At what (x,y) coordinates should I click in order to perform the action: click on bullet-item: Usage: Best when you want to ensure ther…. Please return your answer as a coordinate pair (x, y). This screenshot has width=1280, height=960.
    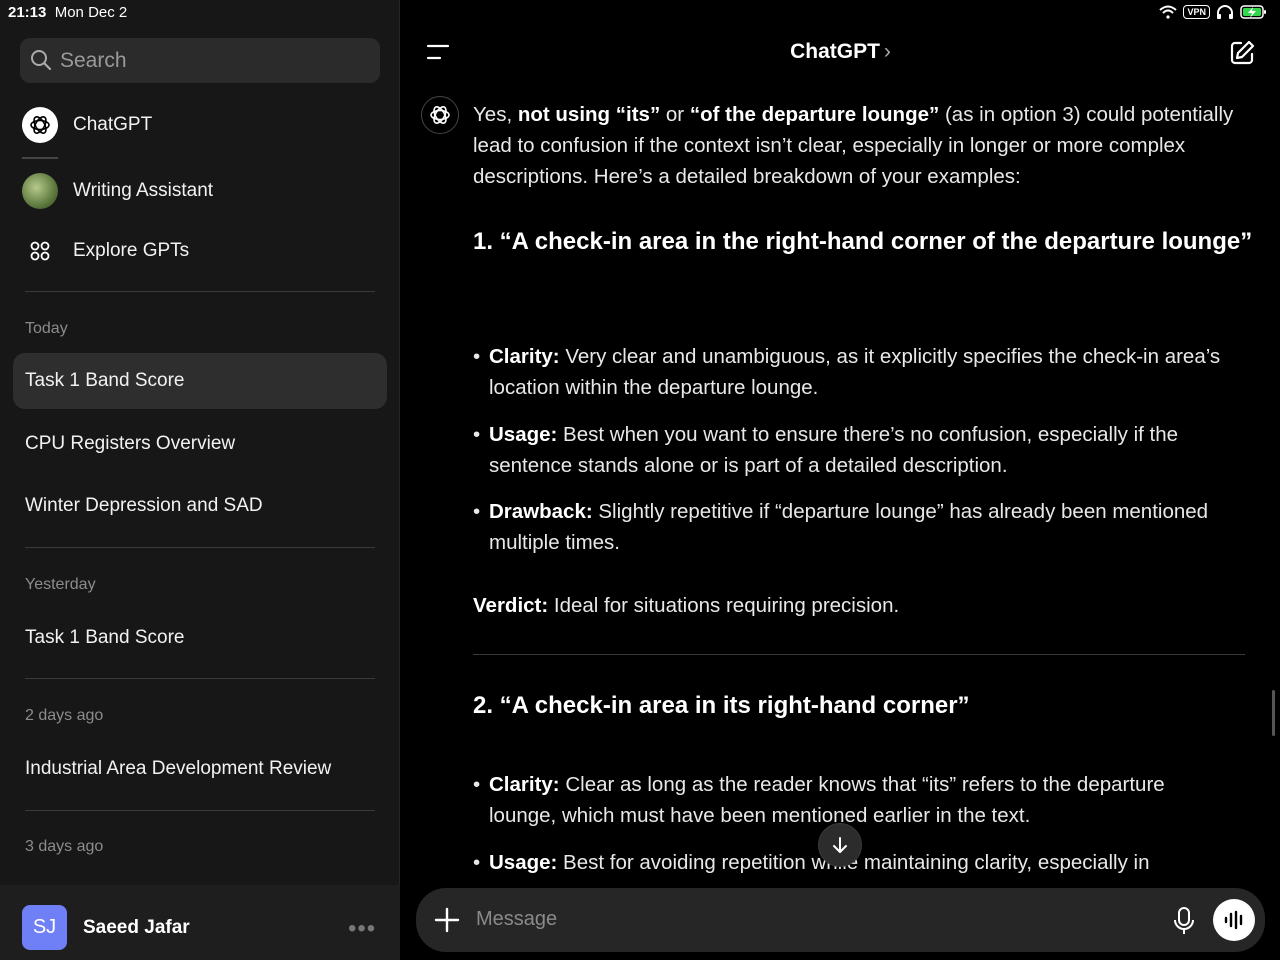
    Looking at the image, I should click on (853, 450).